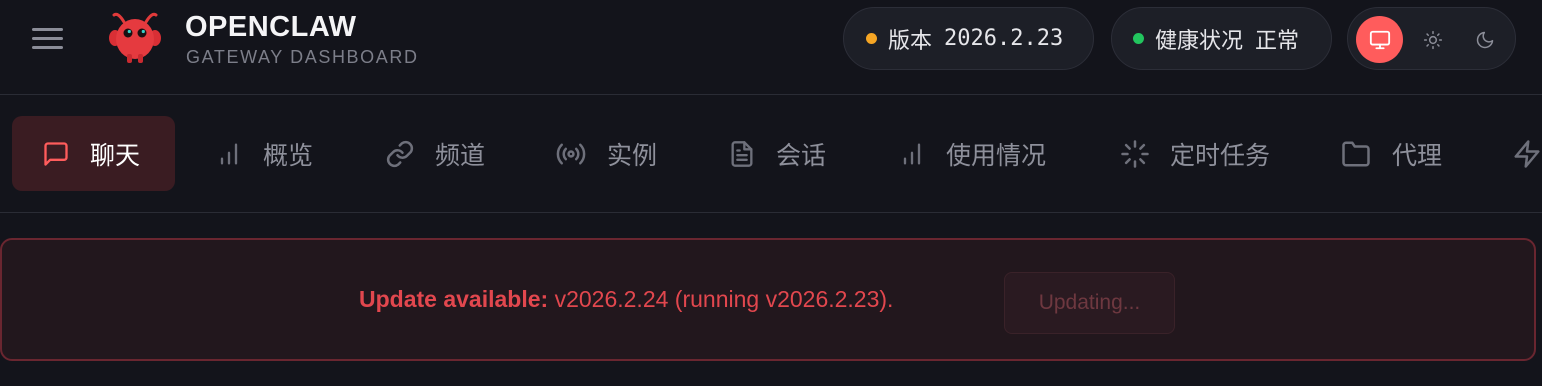  Describe the element at coordinates (1391, 153) in the screenshot. I see `tab-agents: 代理` at that location.